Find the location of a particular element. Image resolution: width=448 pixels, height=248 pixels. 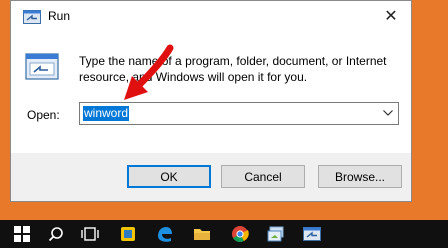

yellow-app-icon is located at coordinates (128, 234).